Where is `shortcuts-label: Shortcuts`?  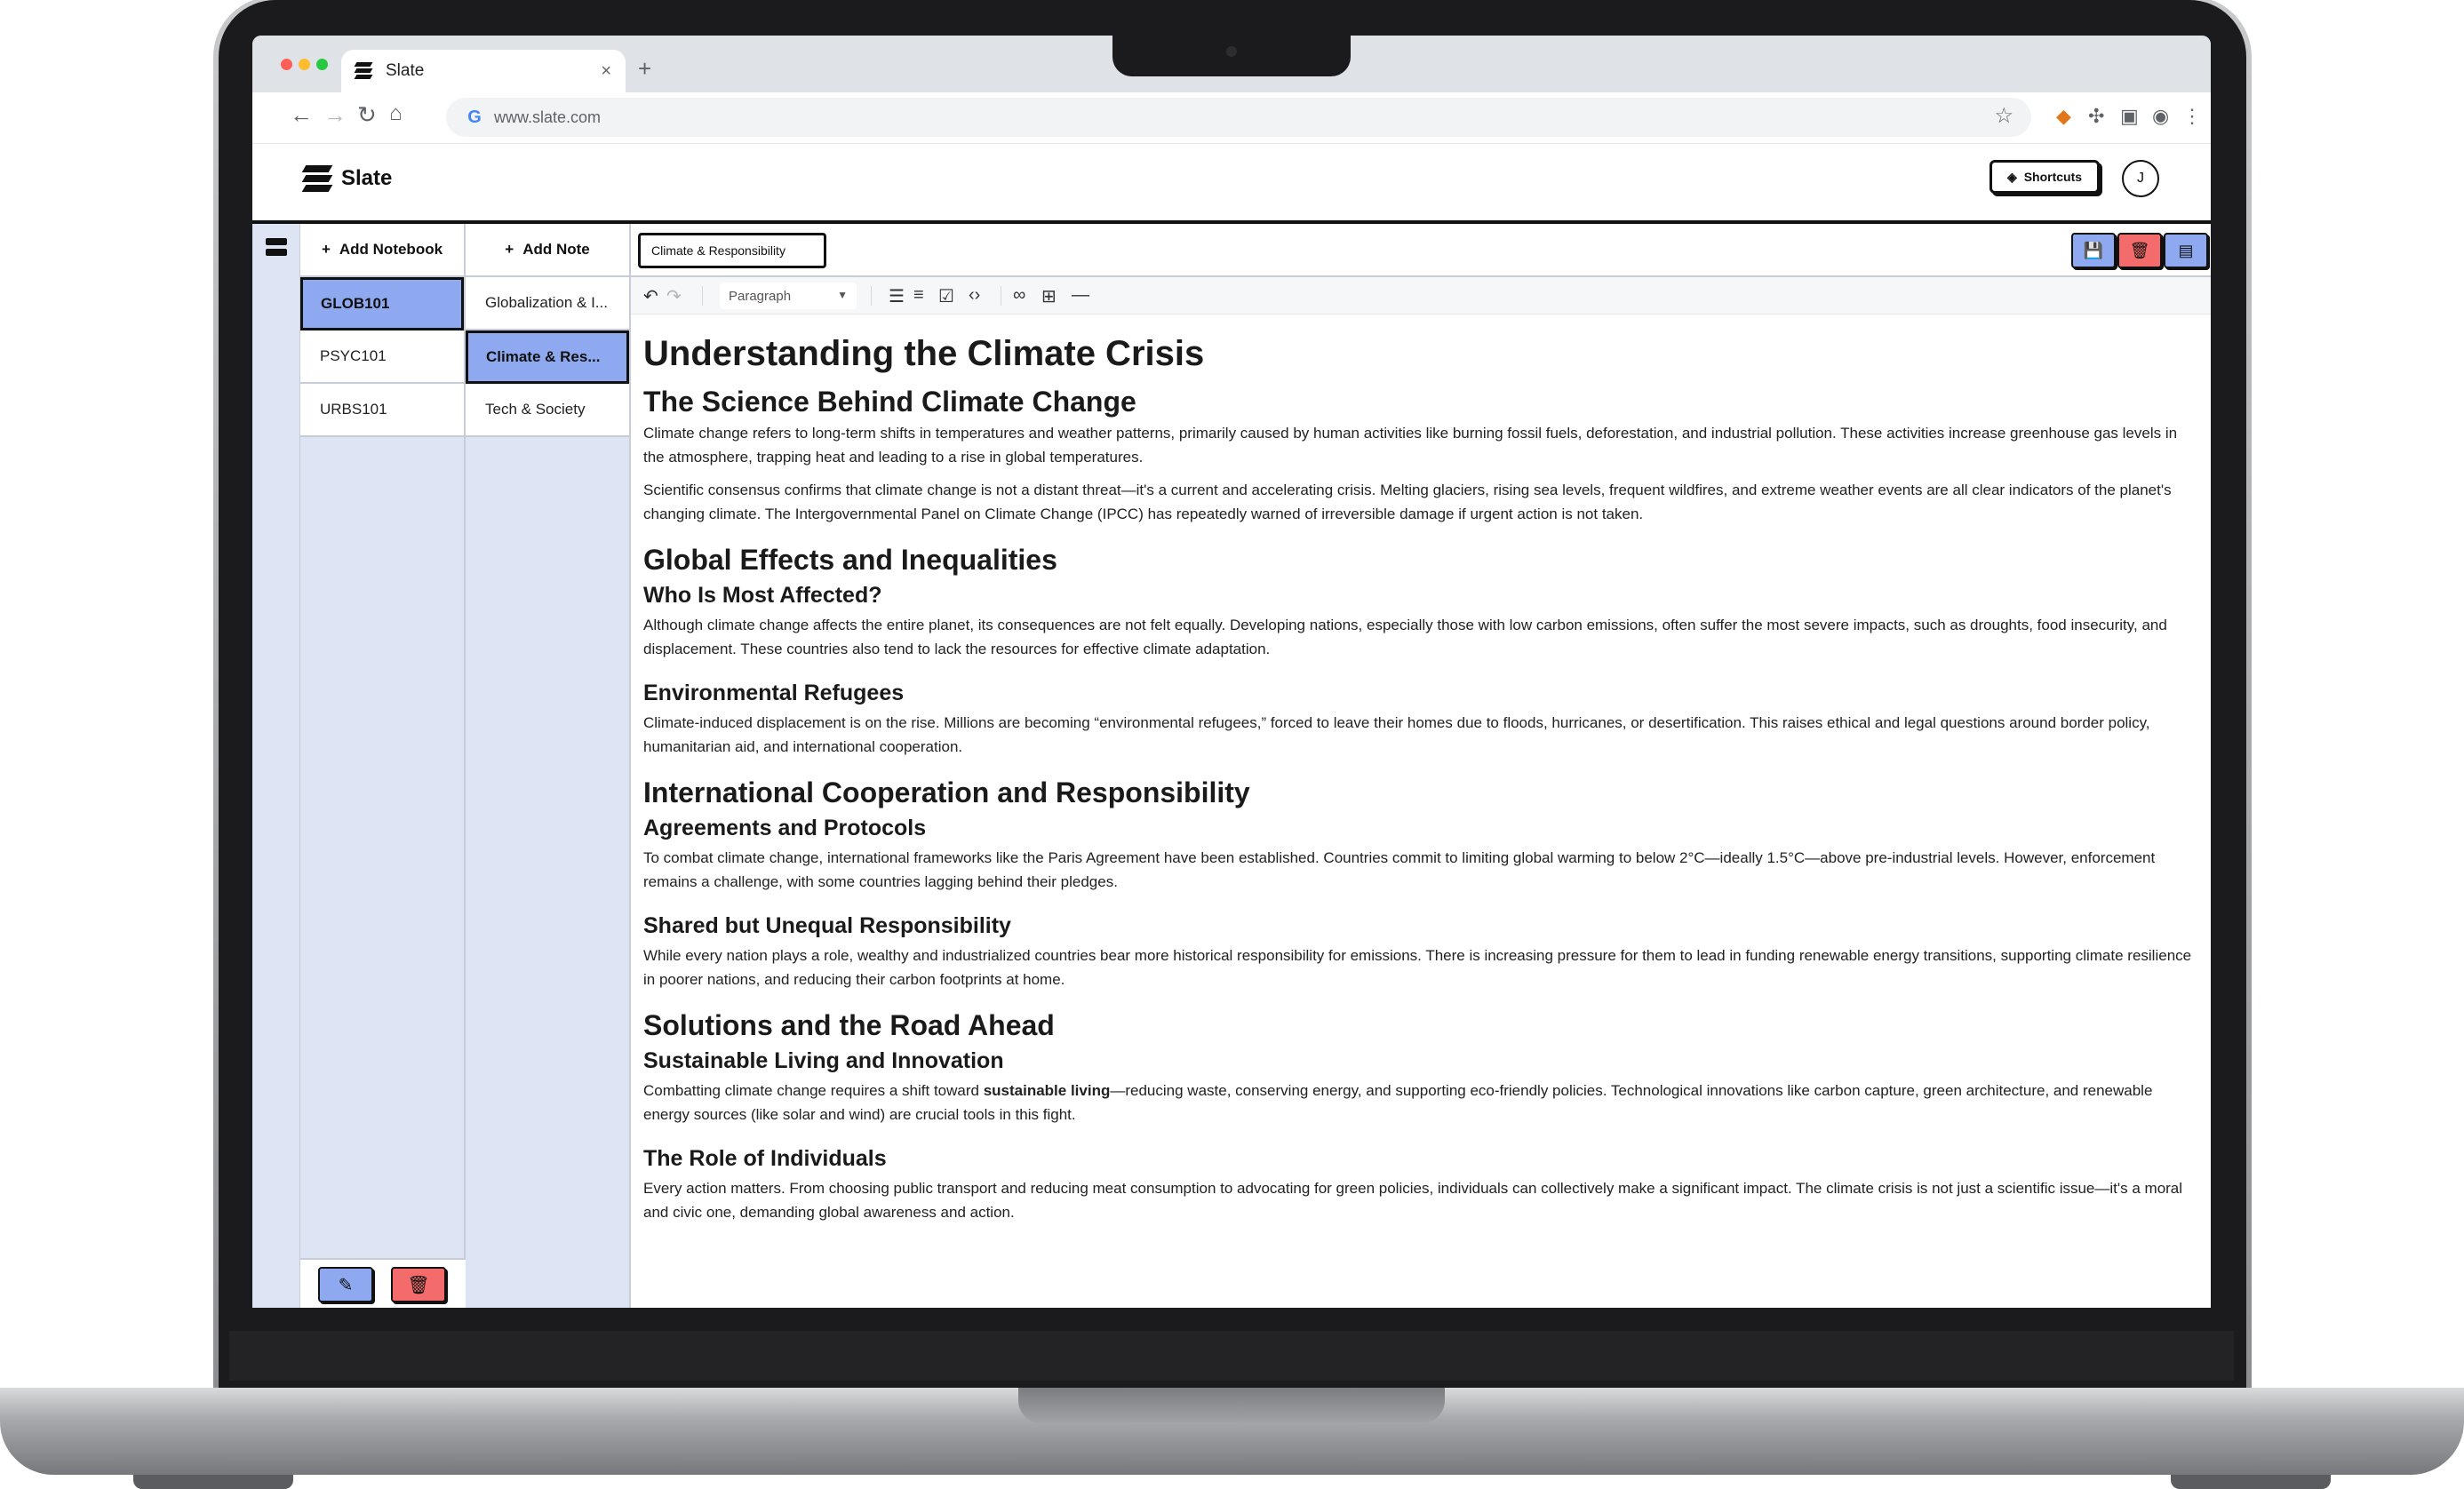 shortcuts-label: Shortcuts is located at coordinates (2053, 177).